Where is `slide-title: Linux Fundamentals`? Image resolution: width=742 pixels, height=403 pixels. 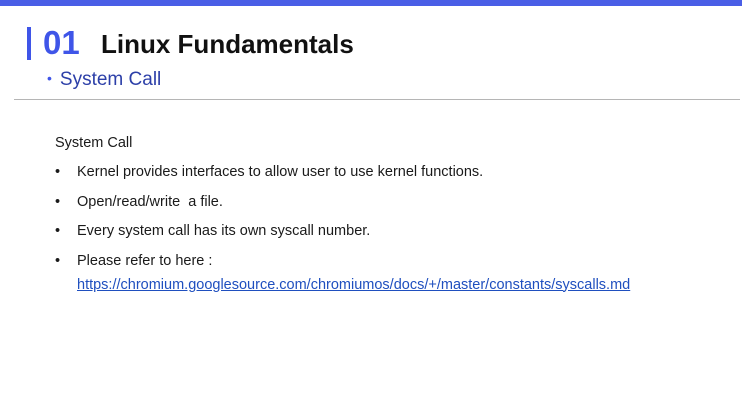 slide-title: Linux Fundamentals is located at coordinates (227, 44).